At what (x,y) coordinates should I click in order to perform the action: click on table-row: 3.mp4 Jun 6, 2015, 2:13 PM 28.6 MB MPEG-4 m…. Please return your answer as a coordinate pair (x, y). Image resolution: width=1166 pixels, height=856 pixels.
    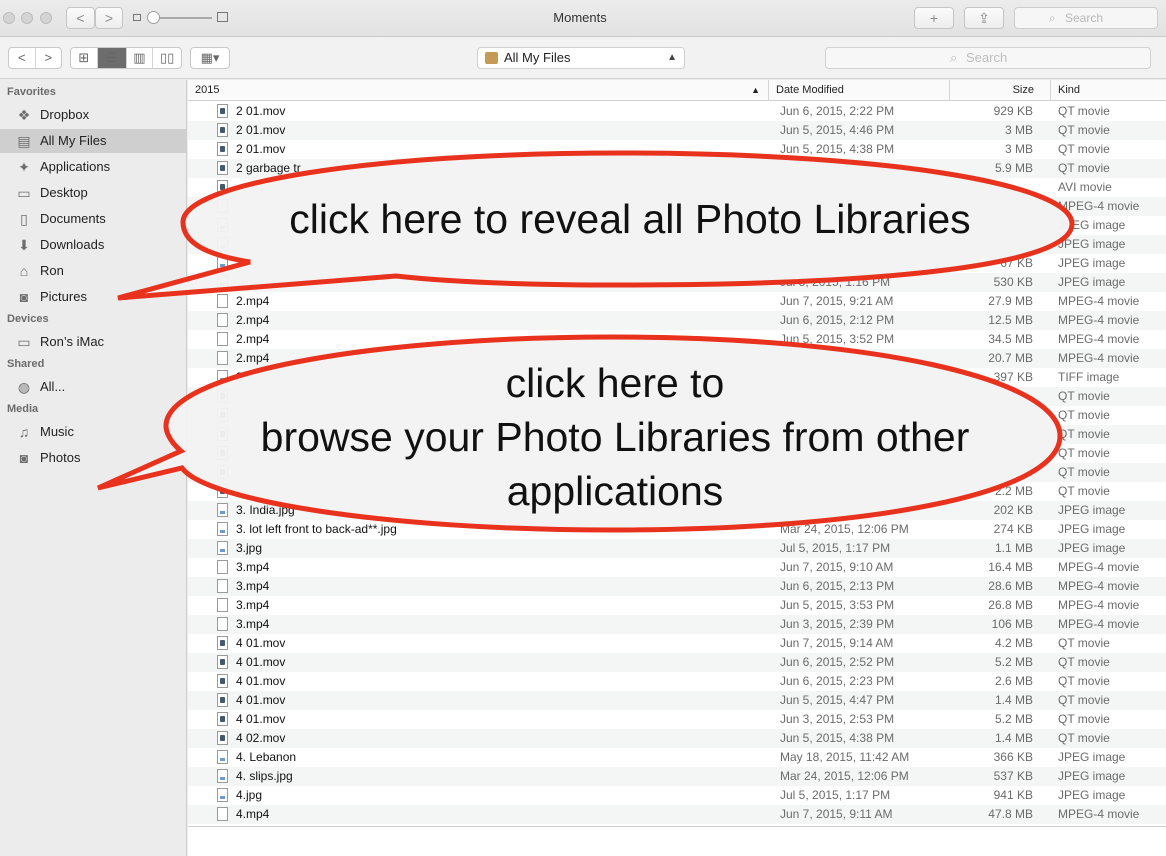
    Looking at the image, I should click on (677, 586).